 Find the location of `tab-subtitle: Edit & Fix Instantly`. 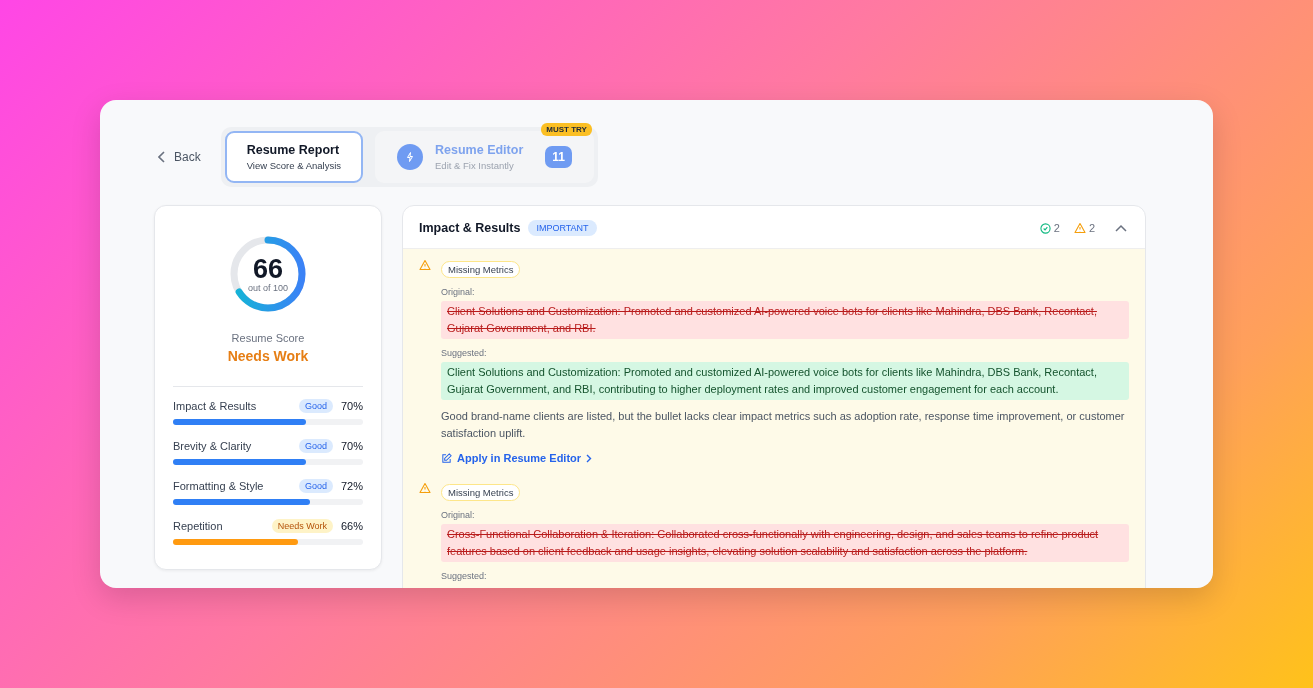

tab-subtitle: Edit & Fix Instantly is located at coordinates (475, 165).